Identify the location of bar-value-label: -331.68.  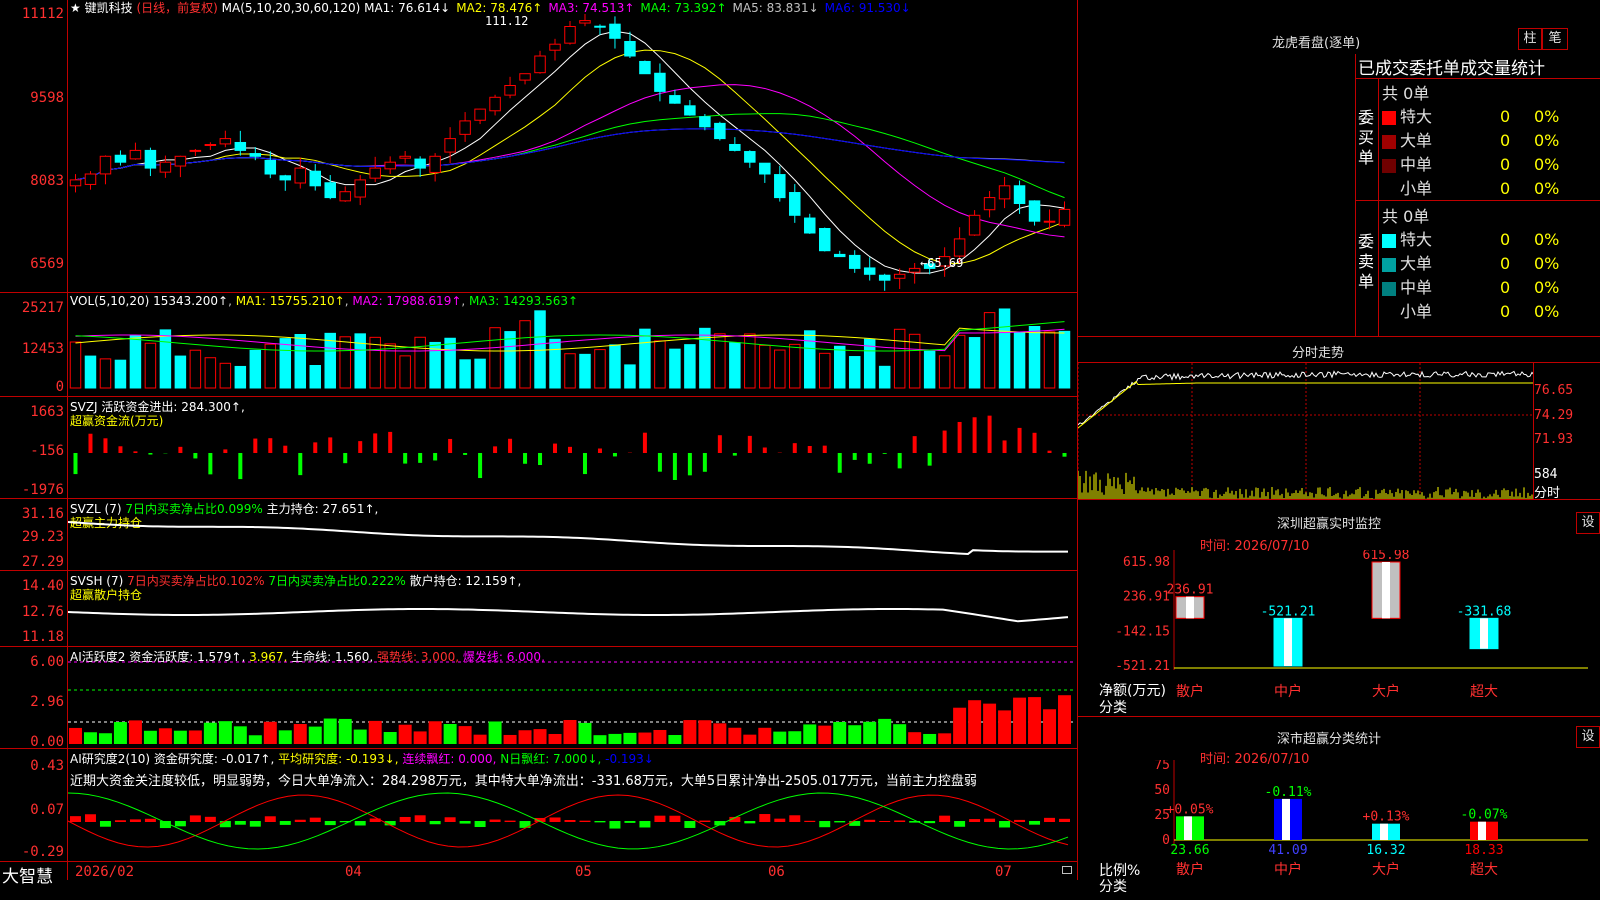
(1484, 611).